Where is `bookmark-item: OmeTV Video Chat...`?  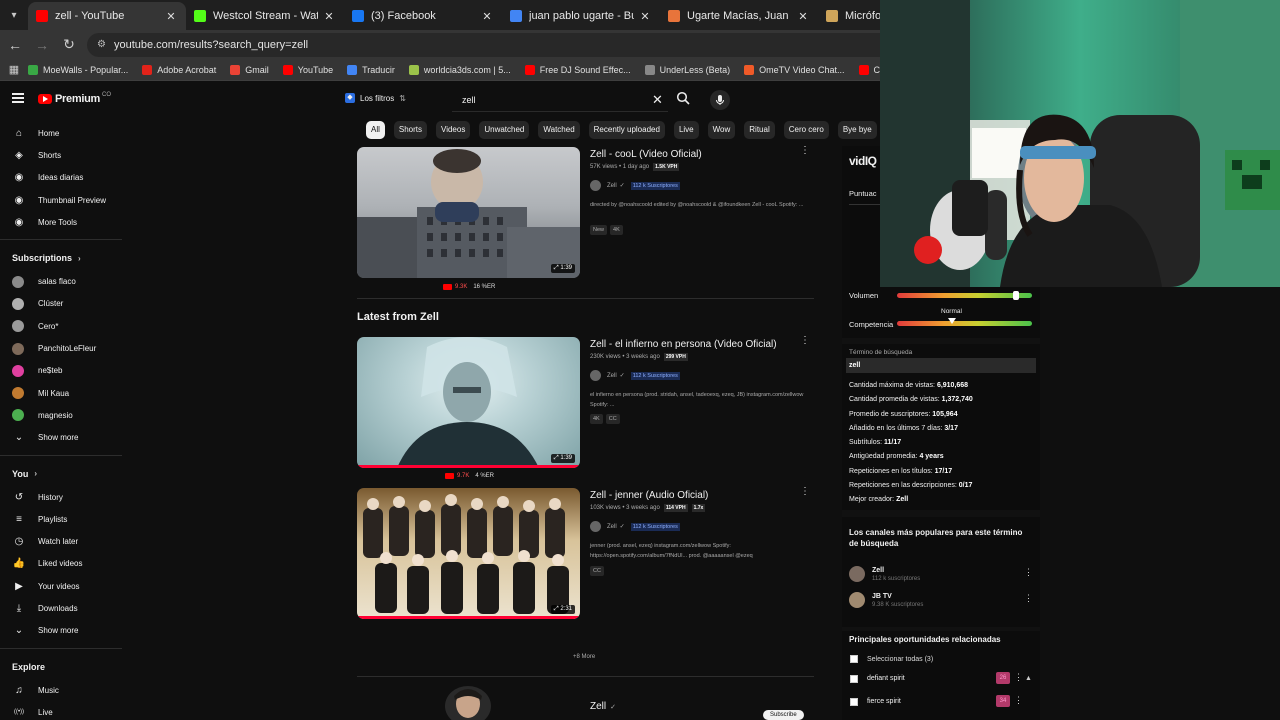
bookmark-item: OmeTV Video Chat... is located at coordinates (794, 69).